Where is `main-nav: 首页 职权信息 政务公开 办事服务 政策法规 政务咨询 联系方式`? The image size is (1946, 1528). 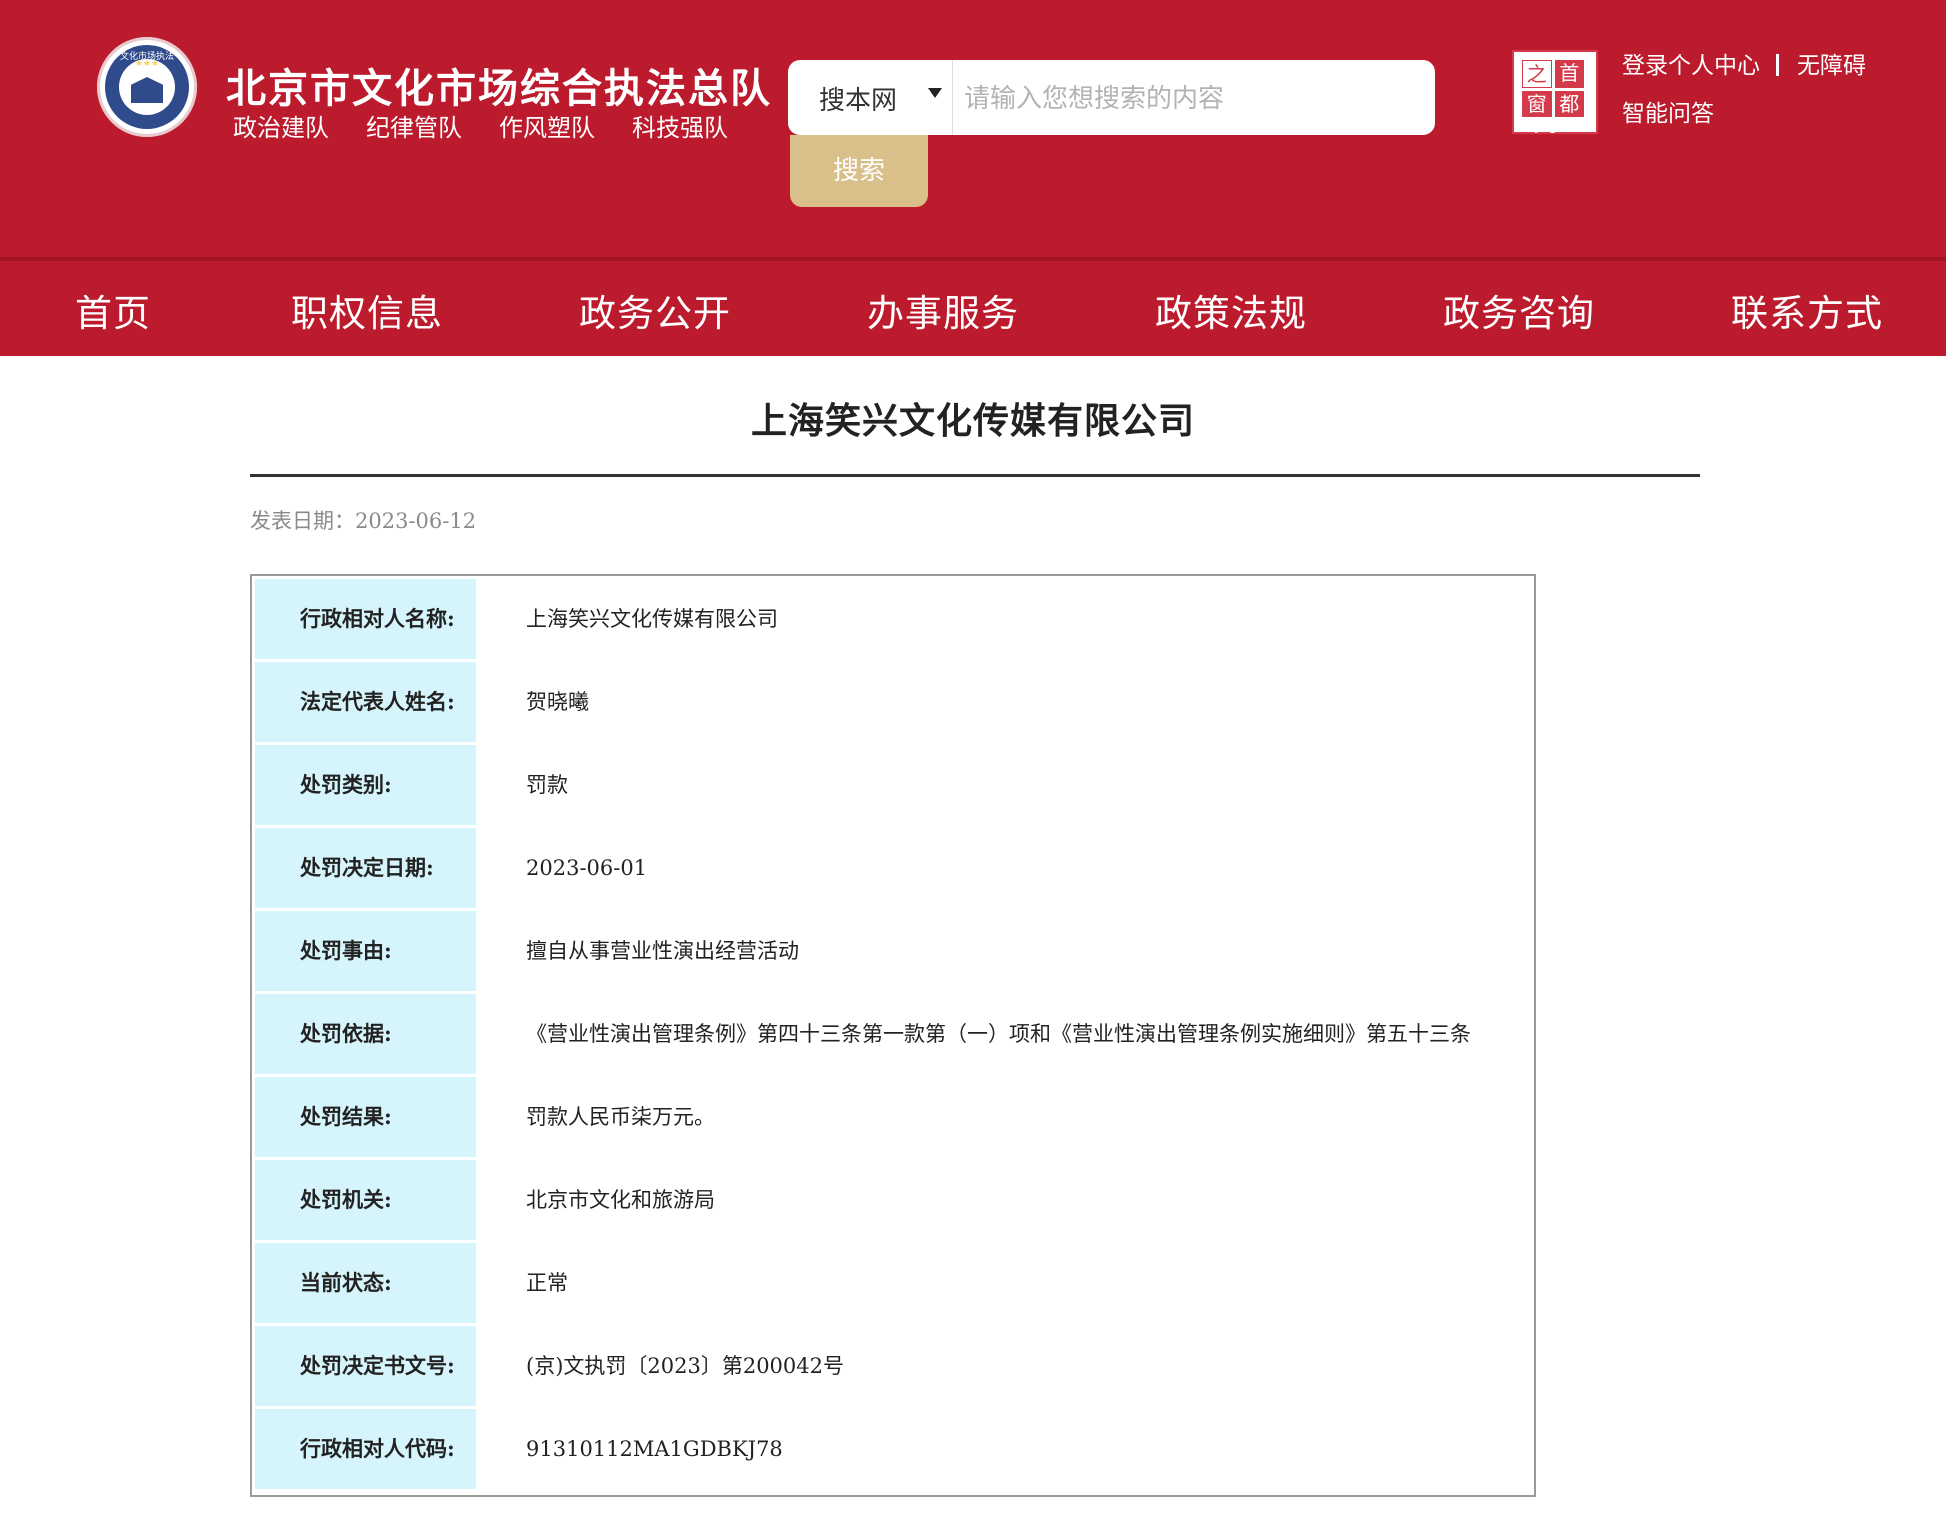 main-nav: 首页 职权信息 政务公开 办事服务 政策法规 政务咨询 联系方式 is located at coordinates (973, 308).